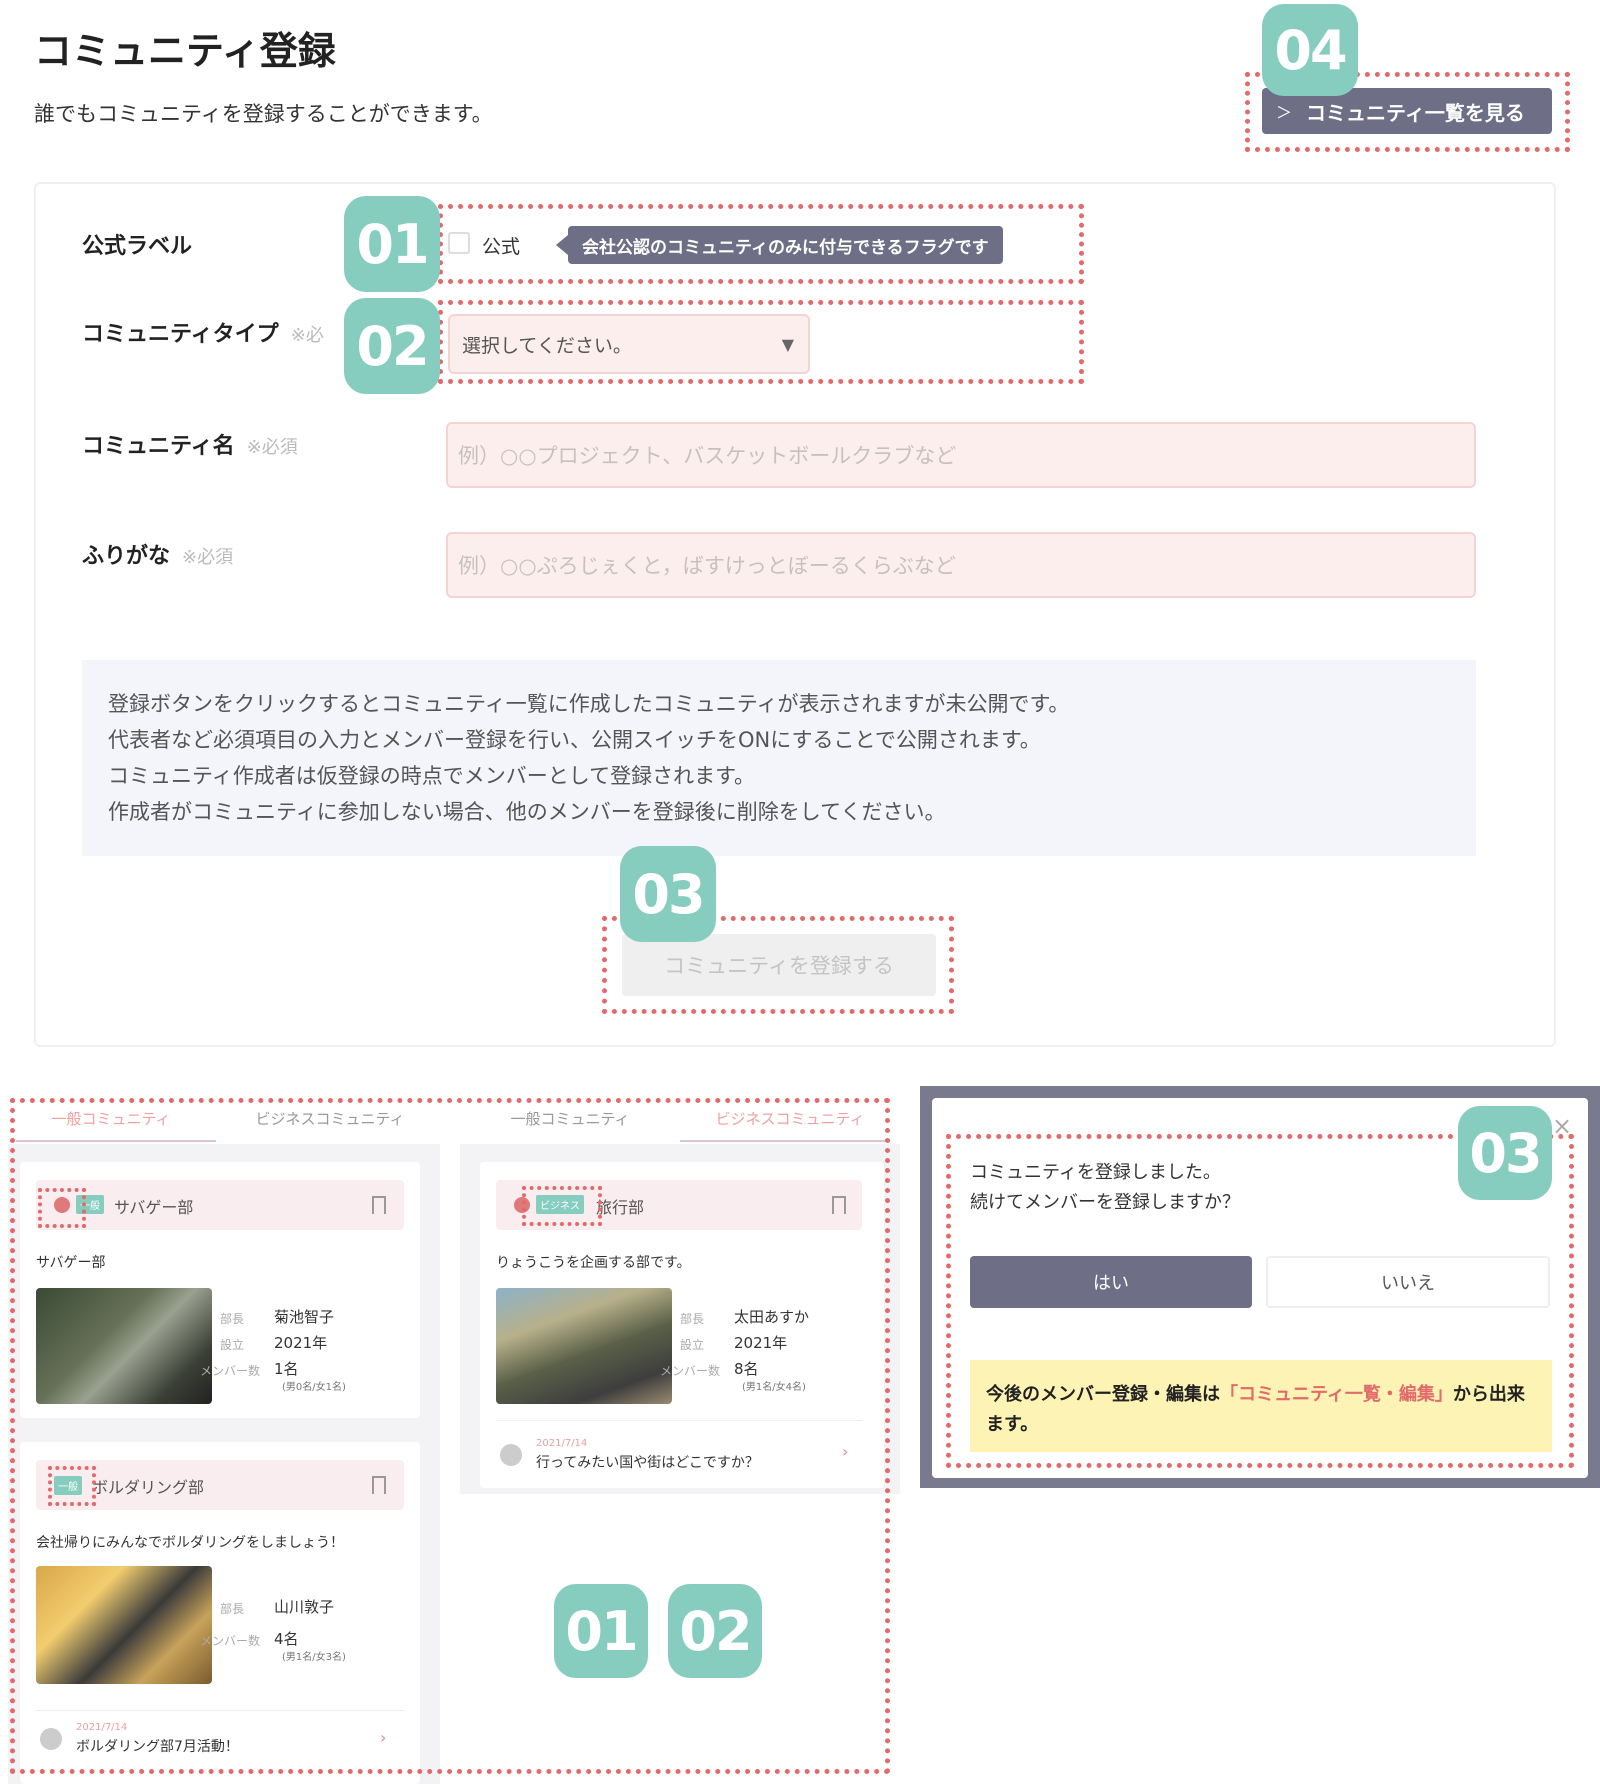  What do you see at coordinates (307, 335) in the screenshot?
I see `community-type-required: ※必` at bounding box center [307, 335].